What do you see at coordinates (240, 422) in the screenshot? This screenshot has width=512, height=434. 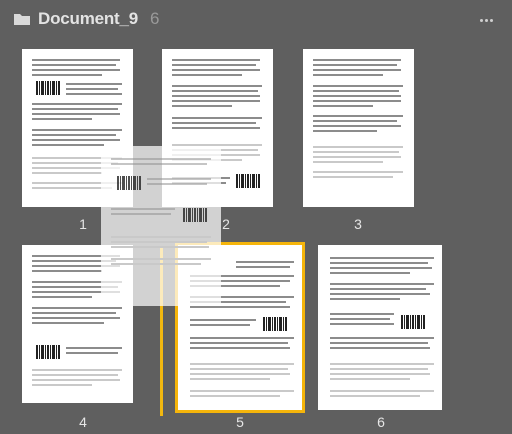 I see `page-number: 5` at bounding box center [240, 422].